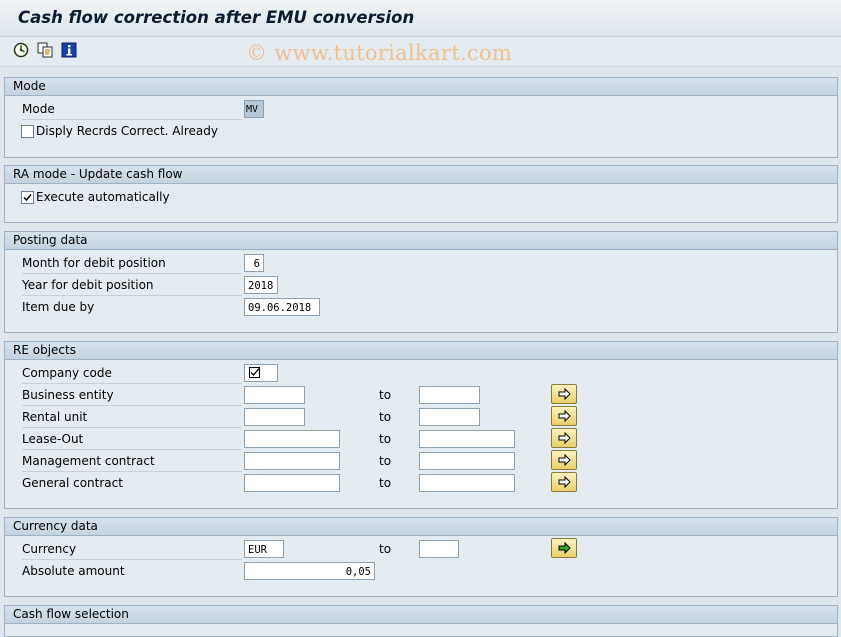  What do you see at coordinates (449, 417) in the screenshot?
I see `rental-unit-to` at bounding box center [449, 417].